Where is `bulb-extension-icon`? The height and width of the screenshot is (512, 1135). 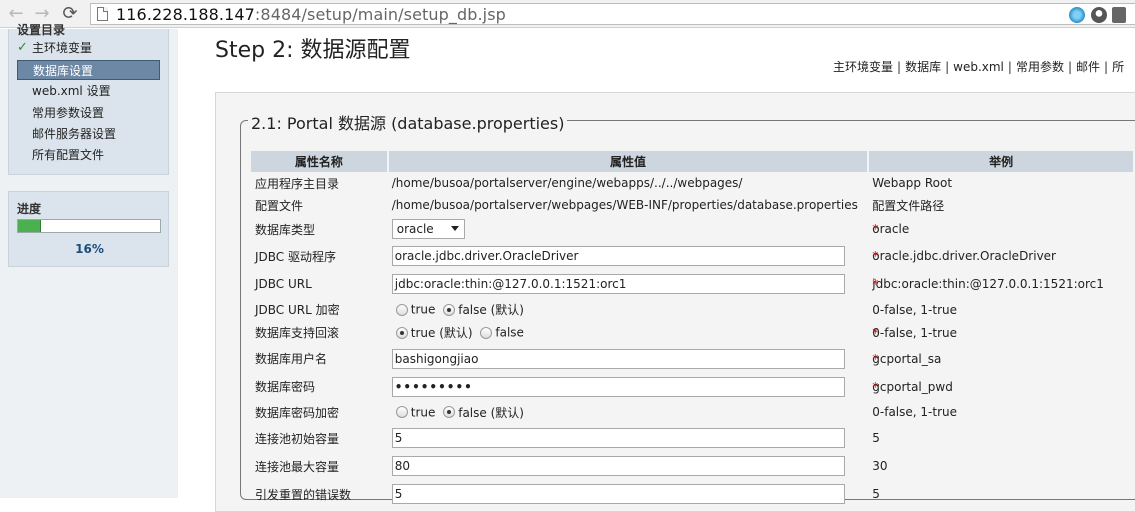 bulb-extension-icon is located at coordinates (1099, 15).